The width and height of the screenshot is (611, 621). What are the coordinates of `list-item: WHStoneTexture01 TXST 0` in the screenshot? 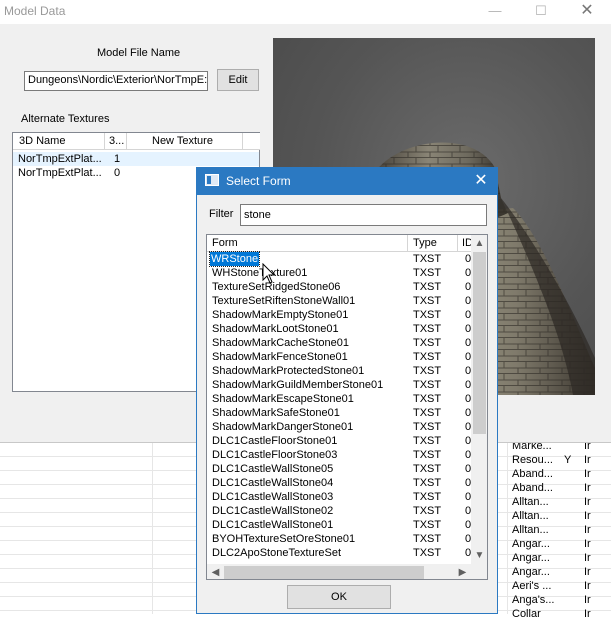 It's located at (339, 273).